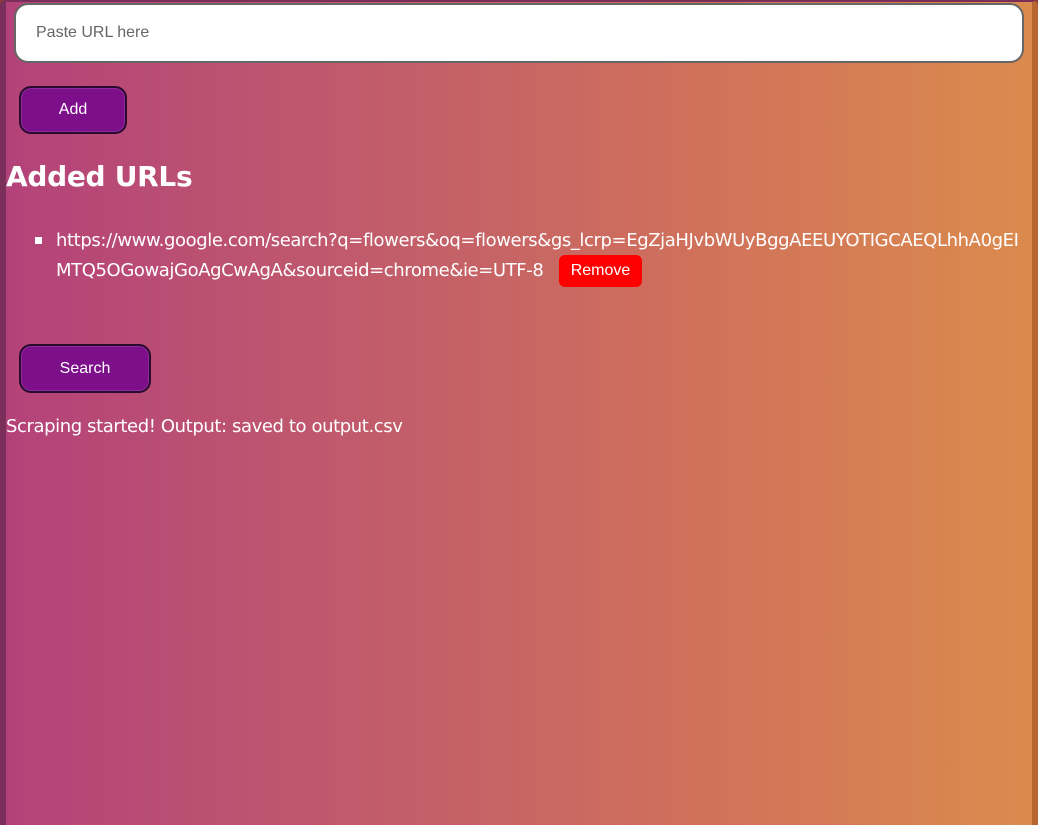  I want to click on add-button: Add, so click(73, 110).